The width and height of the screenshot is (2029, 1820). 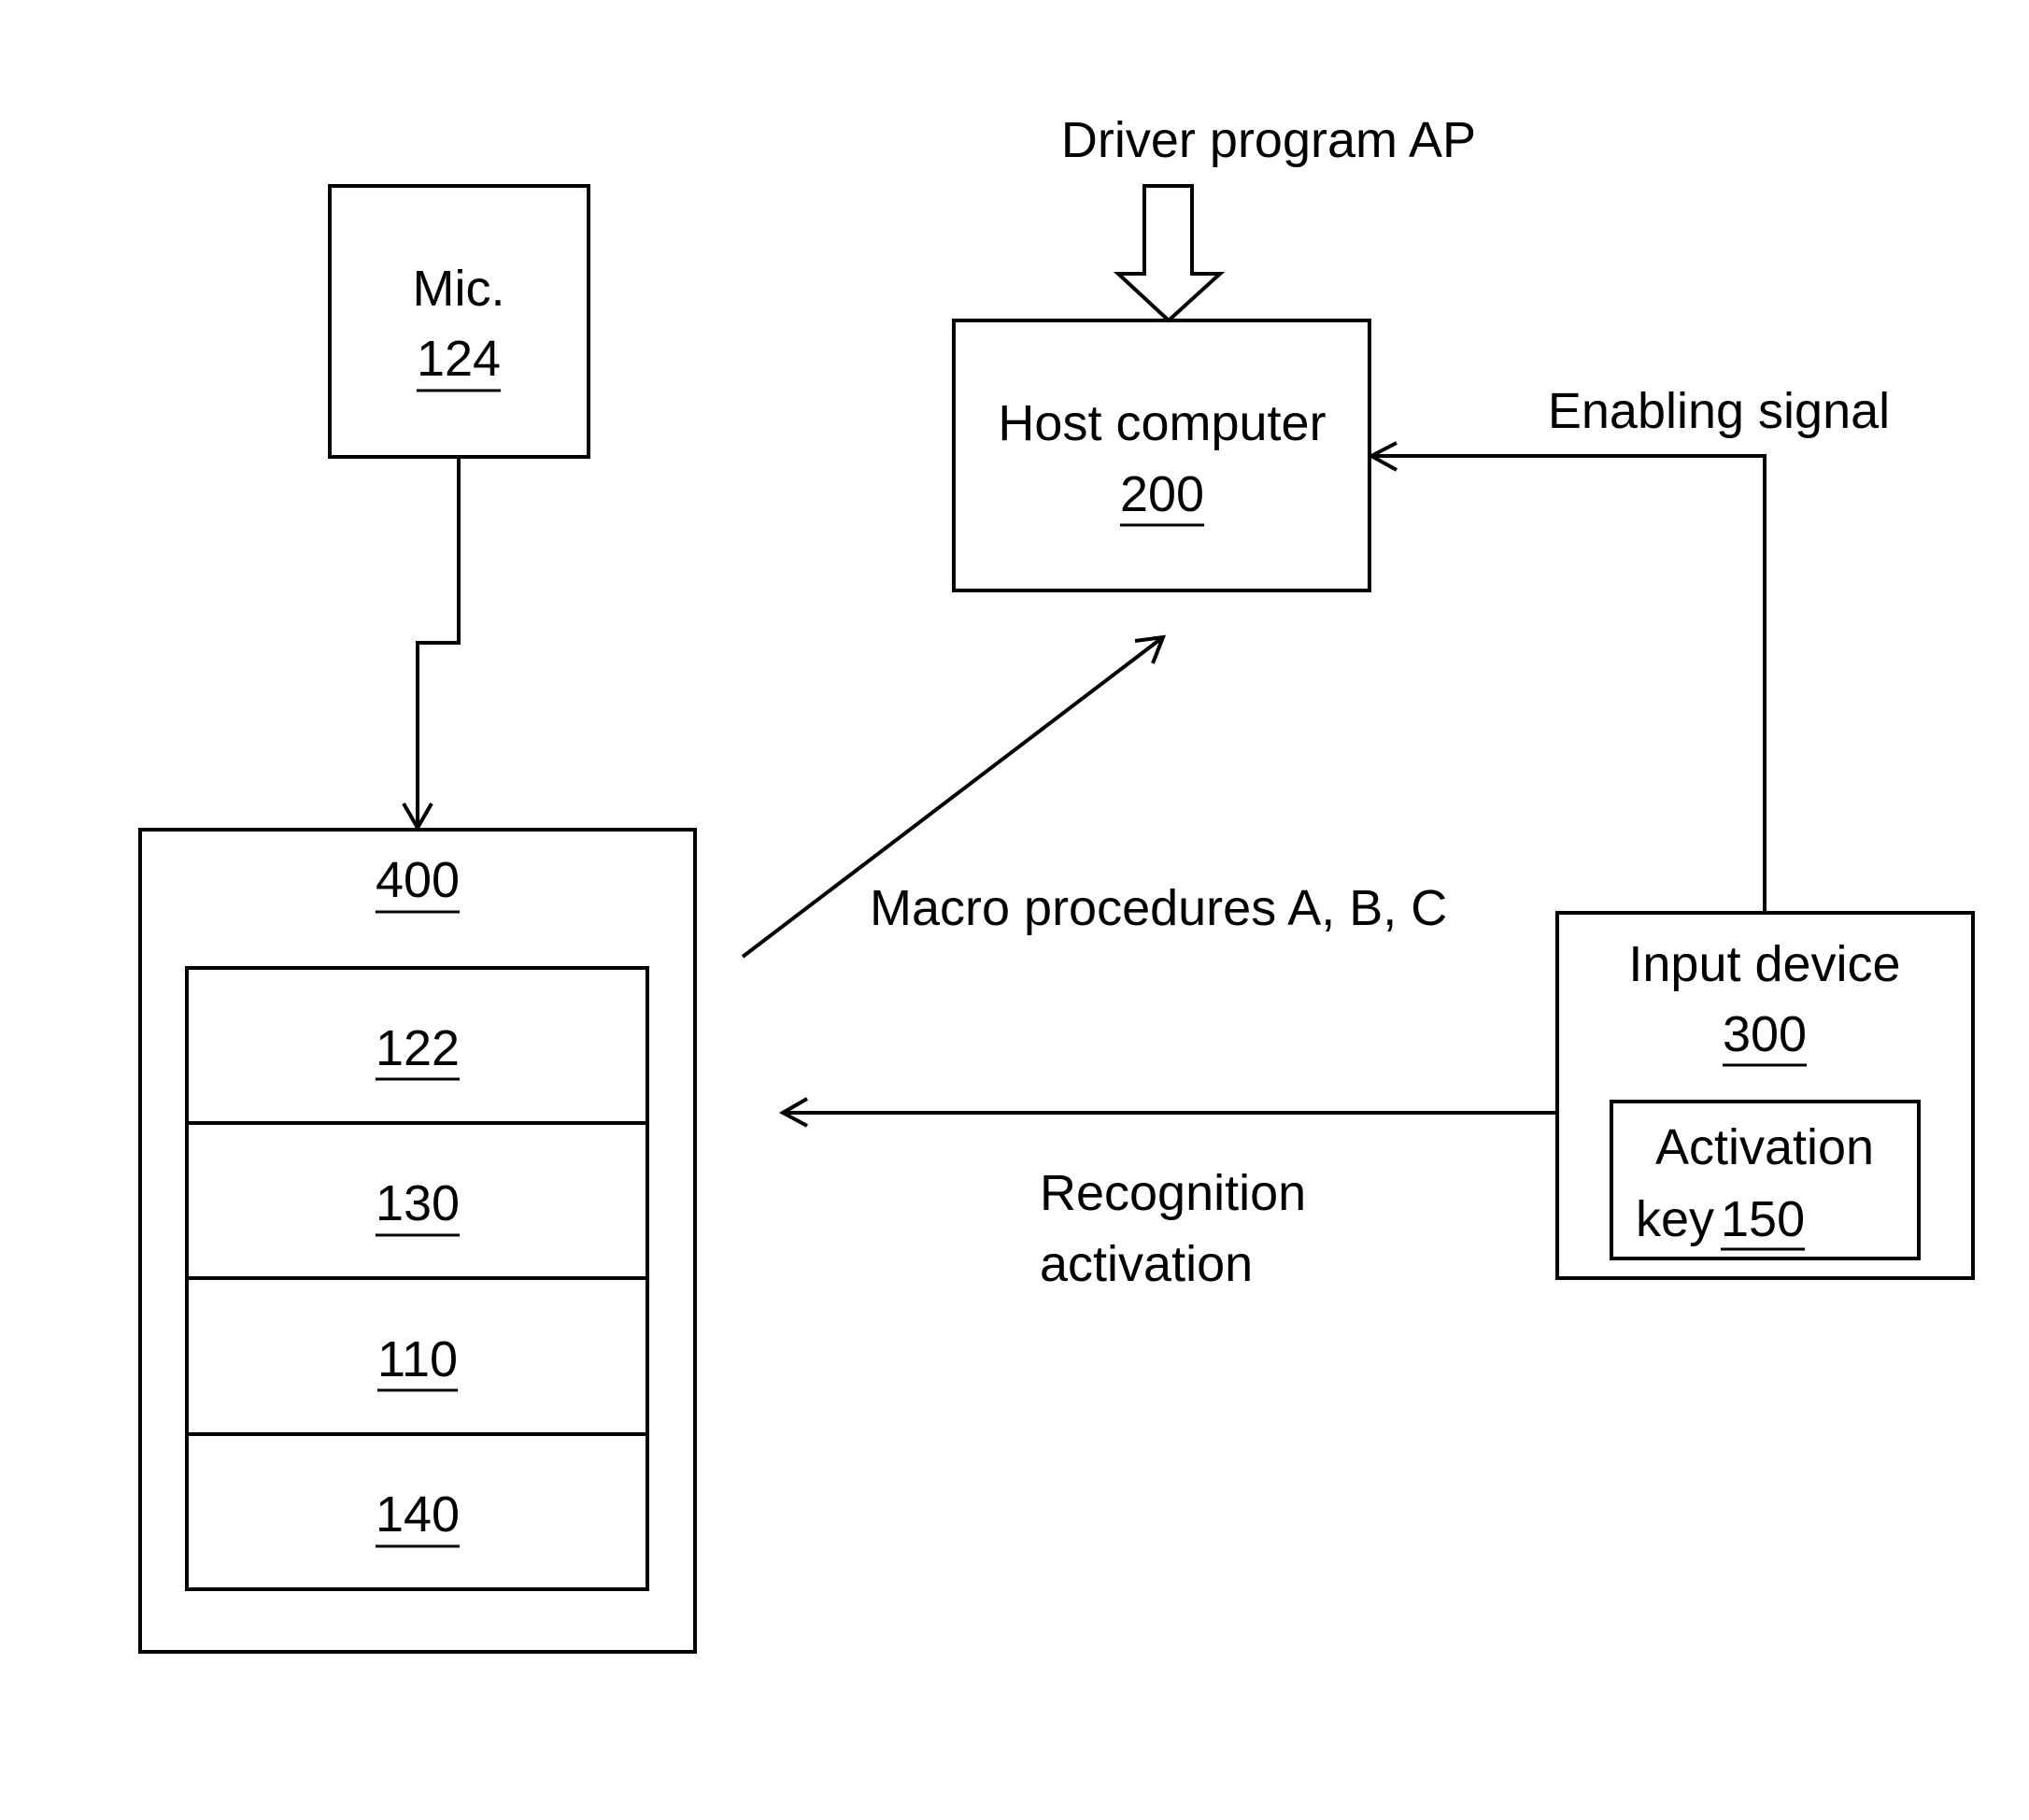 I want to click on mic-ref: 124, so click(x=459, y=359).